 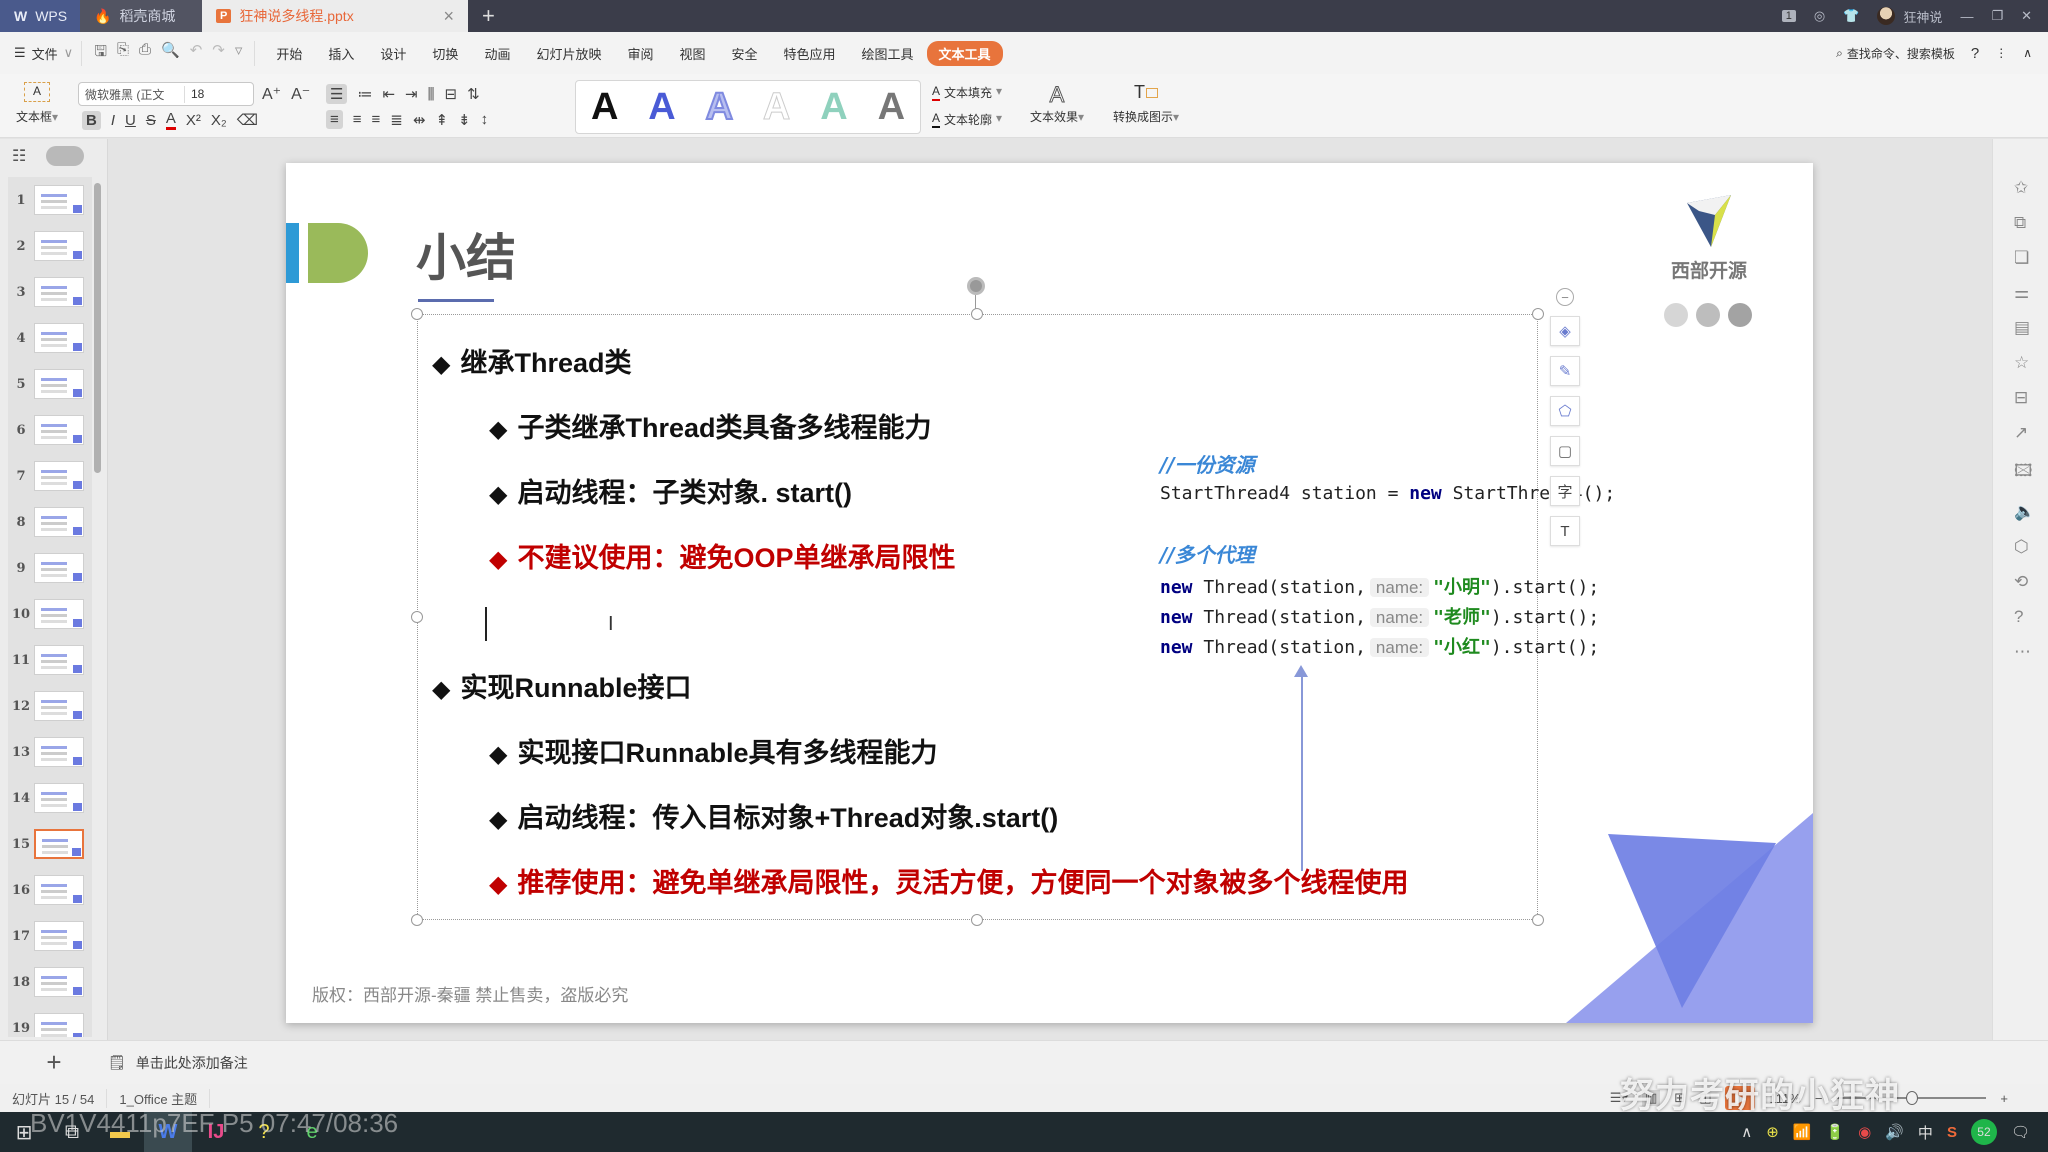 What do you see at coordinates (485, 119) in the screenshot?
I see `line-spacing-icon: ↕` at bounding box center [485, 119].